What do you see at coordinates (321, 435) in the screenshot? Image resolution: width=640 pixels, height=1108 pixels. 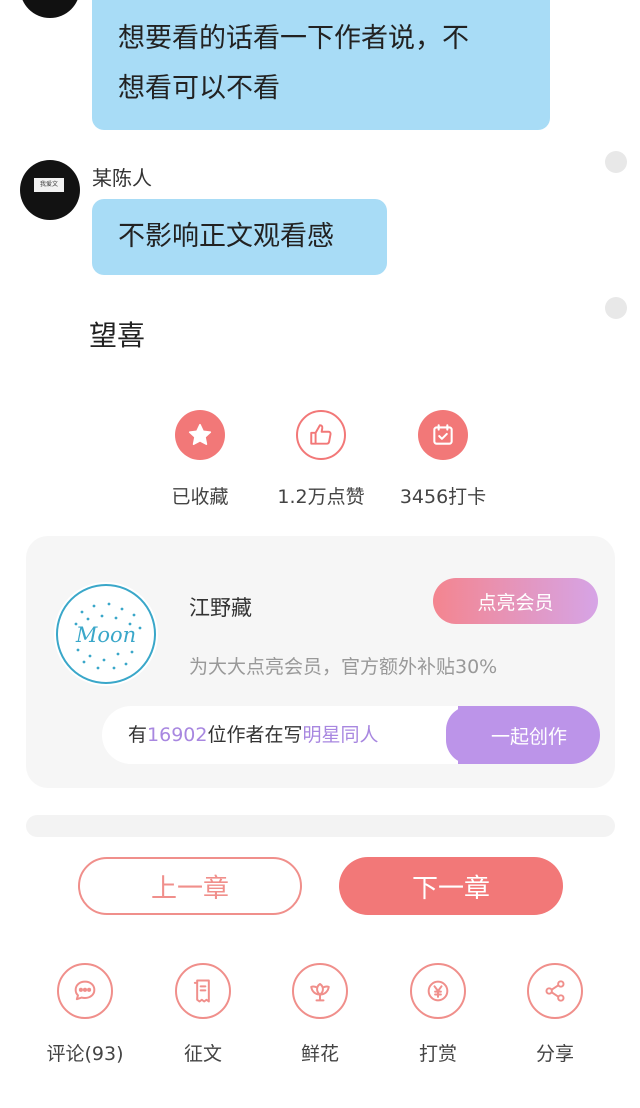 I see `thumbs-up-icon` at bounding box center [321, 435].